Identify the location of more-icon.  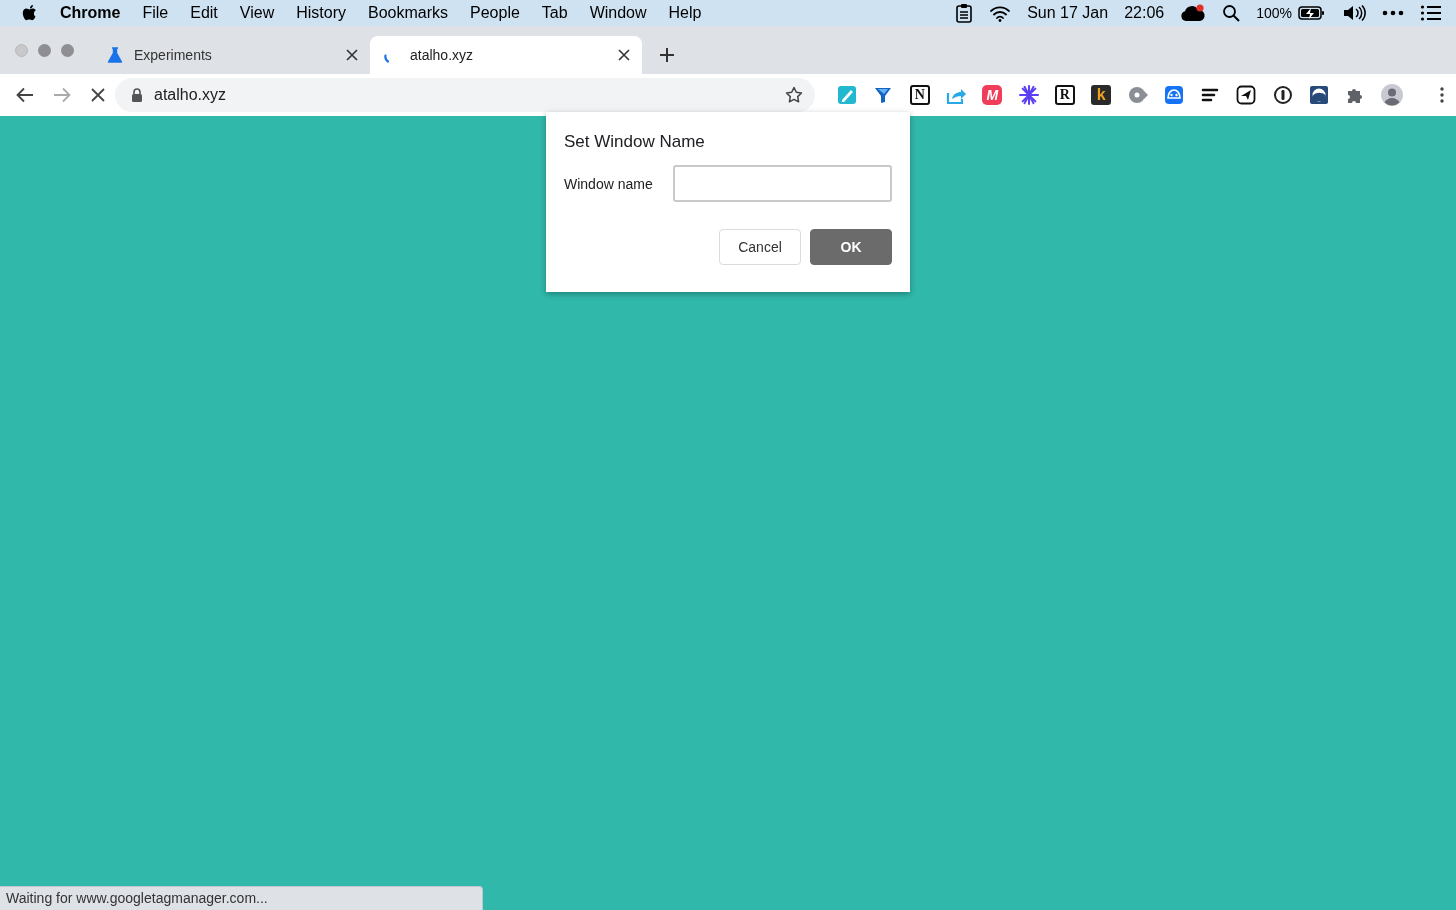
(1393, 13).